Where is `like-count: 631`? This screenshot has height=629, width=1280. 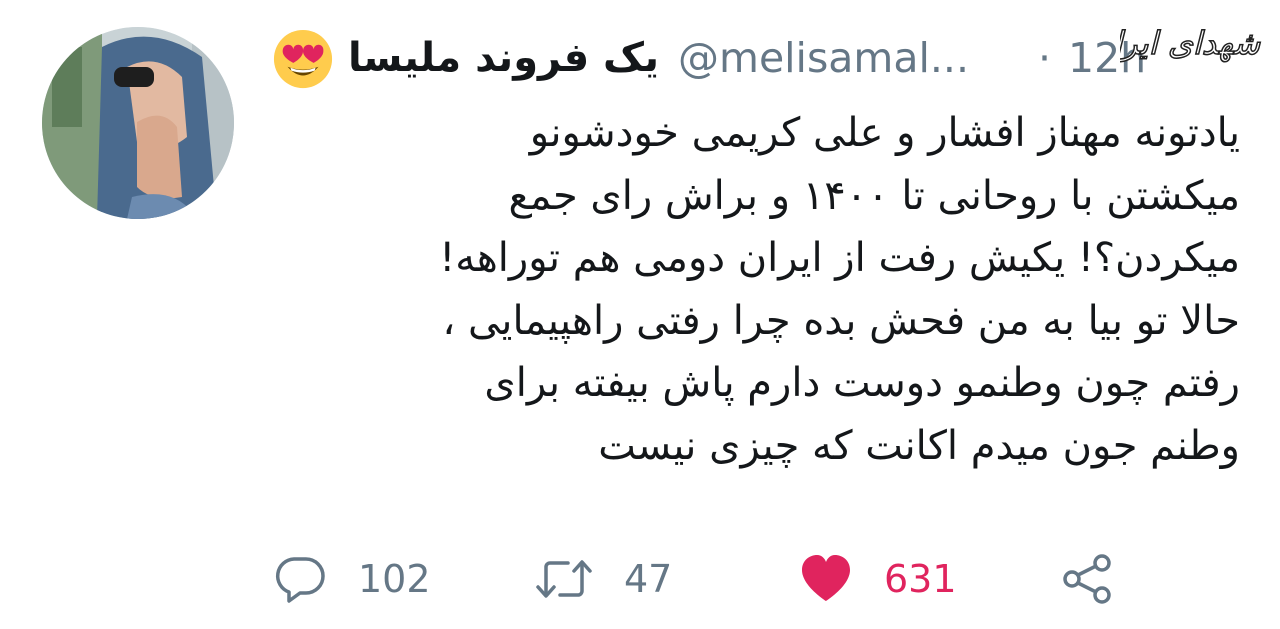 like-count: 631 is located at coordinates (920, 579).